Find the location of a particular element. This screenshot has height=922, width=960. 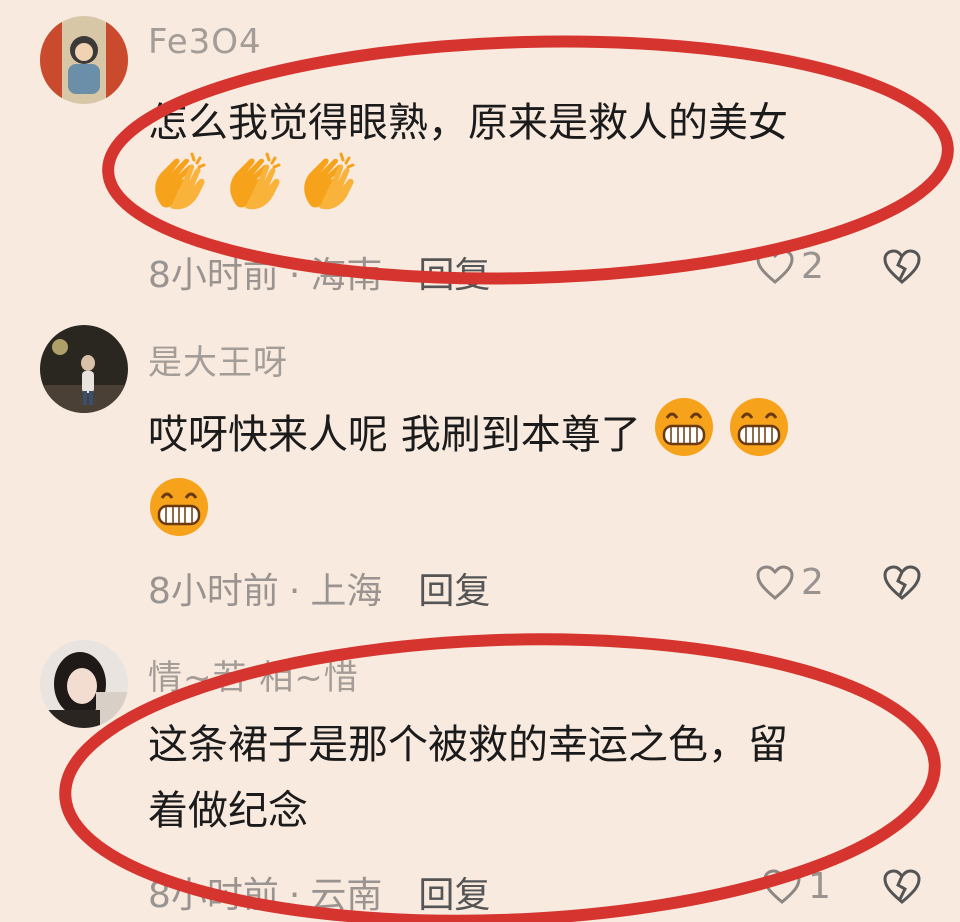

like-button: 1 is located at coordinates (796, 886).